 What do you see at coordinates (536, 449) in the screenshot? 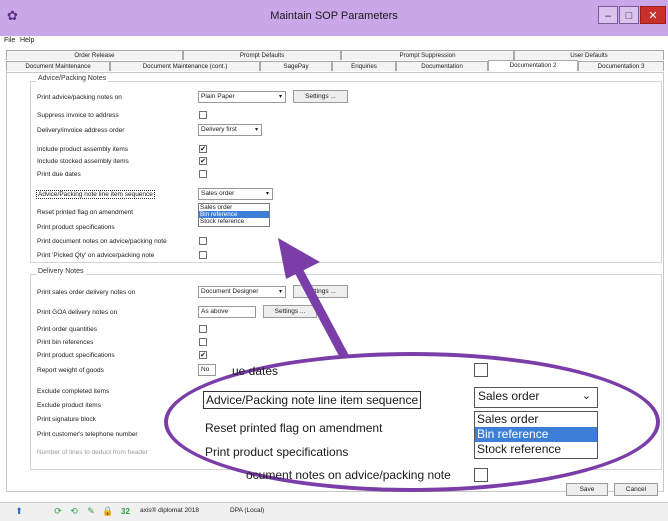
I see `zoom-option-stock-reference: Stock reference` at bounding box center [536, 449].